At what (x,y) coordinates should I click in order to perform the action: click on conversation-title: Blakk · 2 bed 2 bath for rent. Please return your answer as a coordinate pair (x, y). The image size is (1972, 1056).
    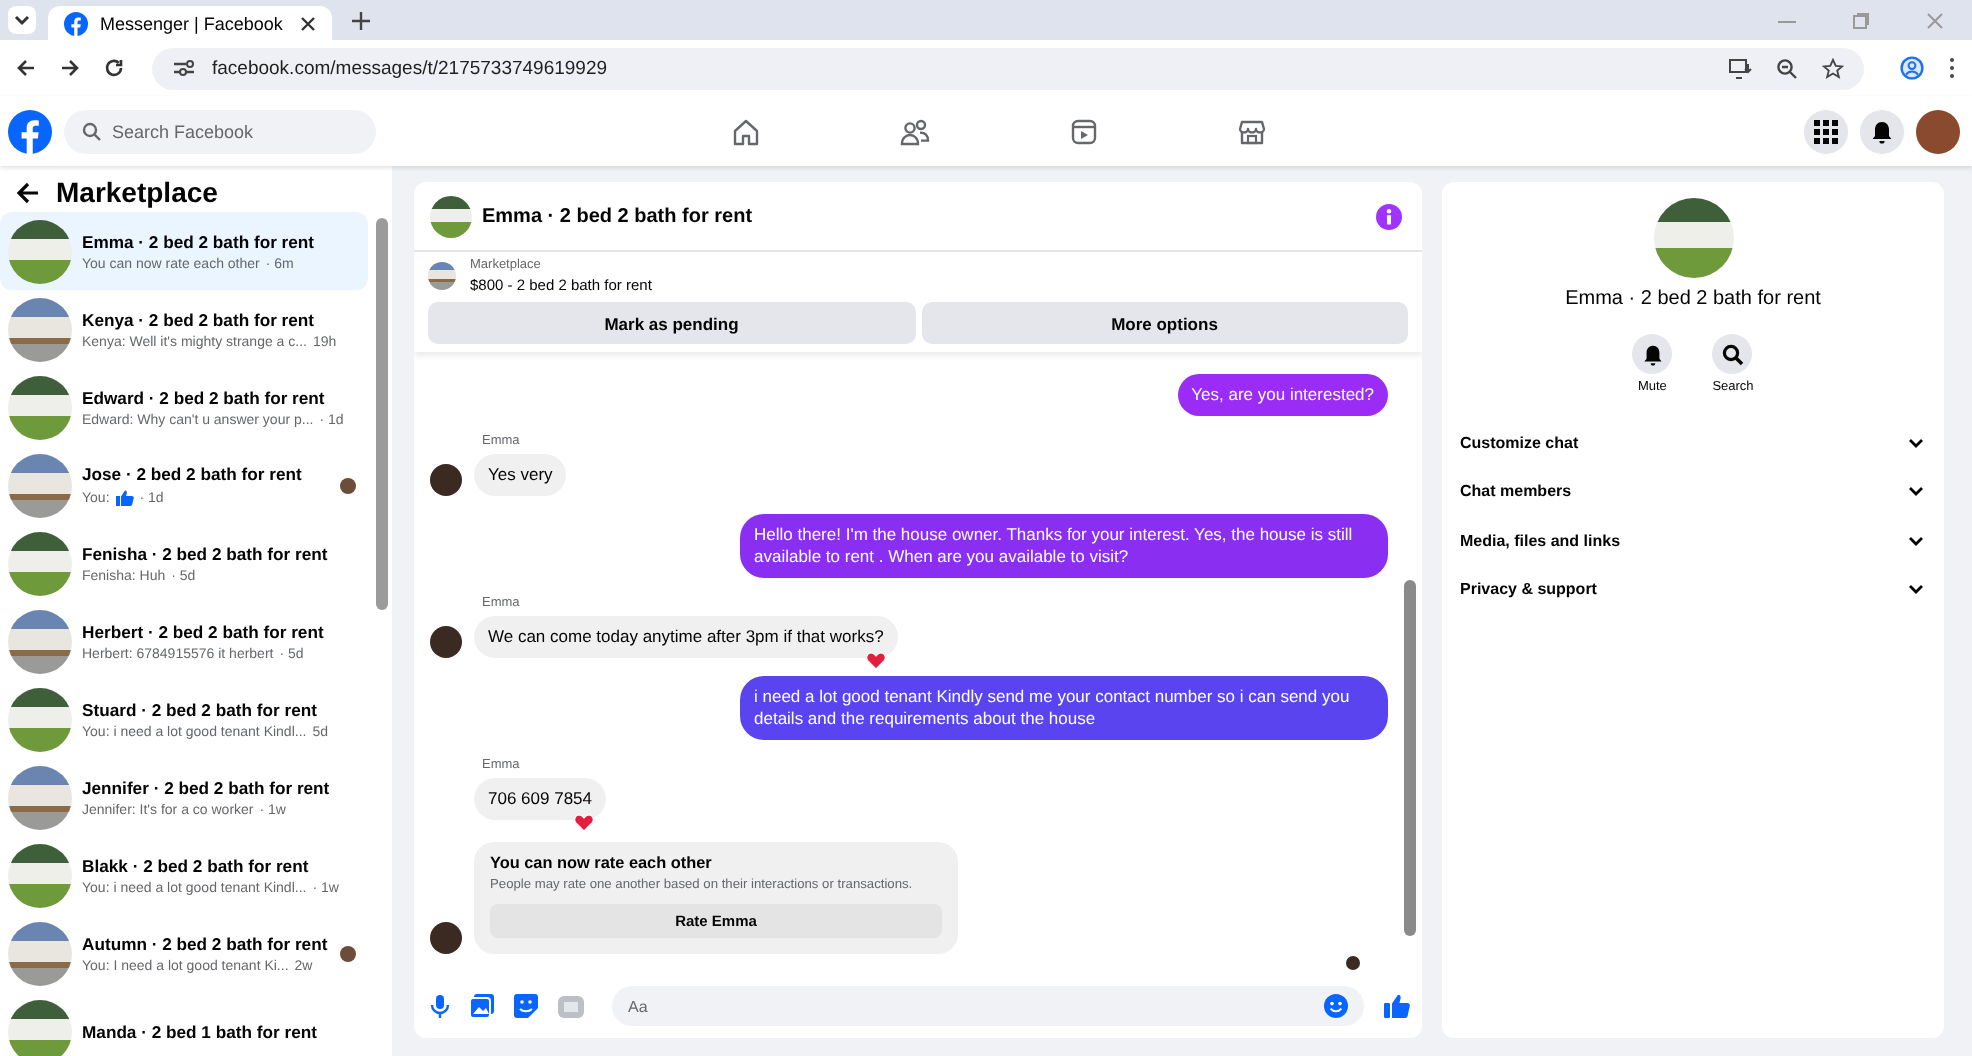
    Looking at the image, I should click on (196, 865).